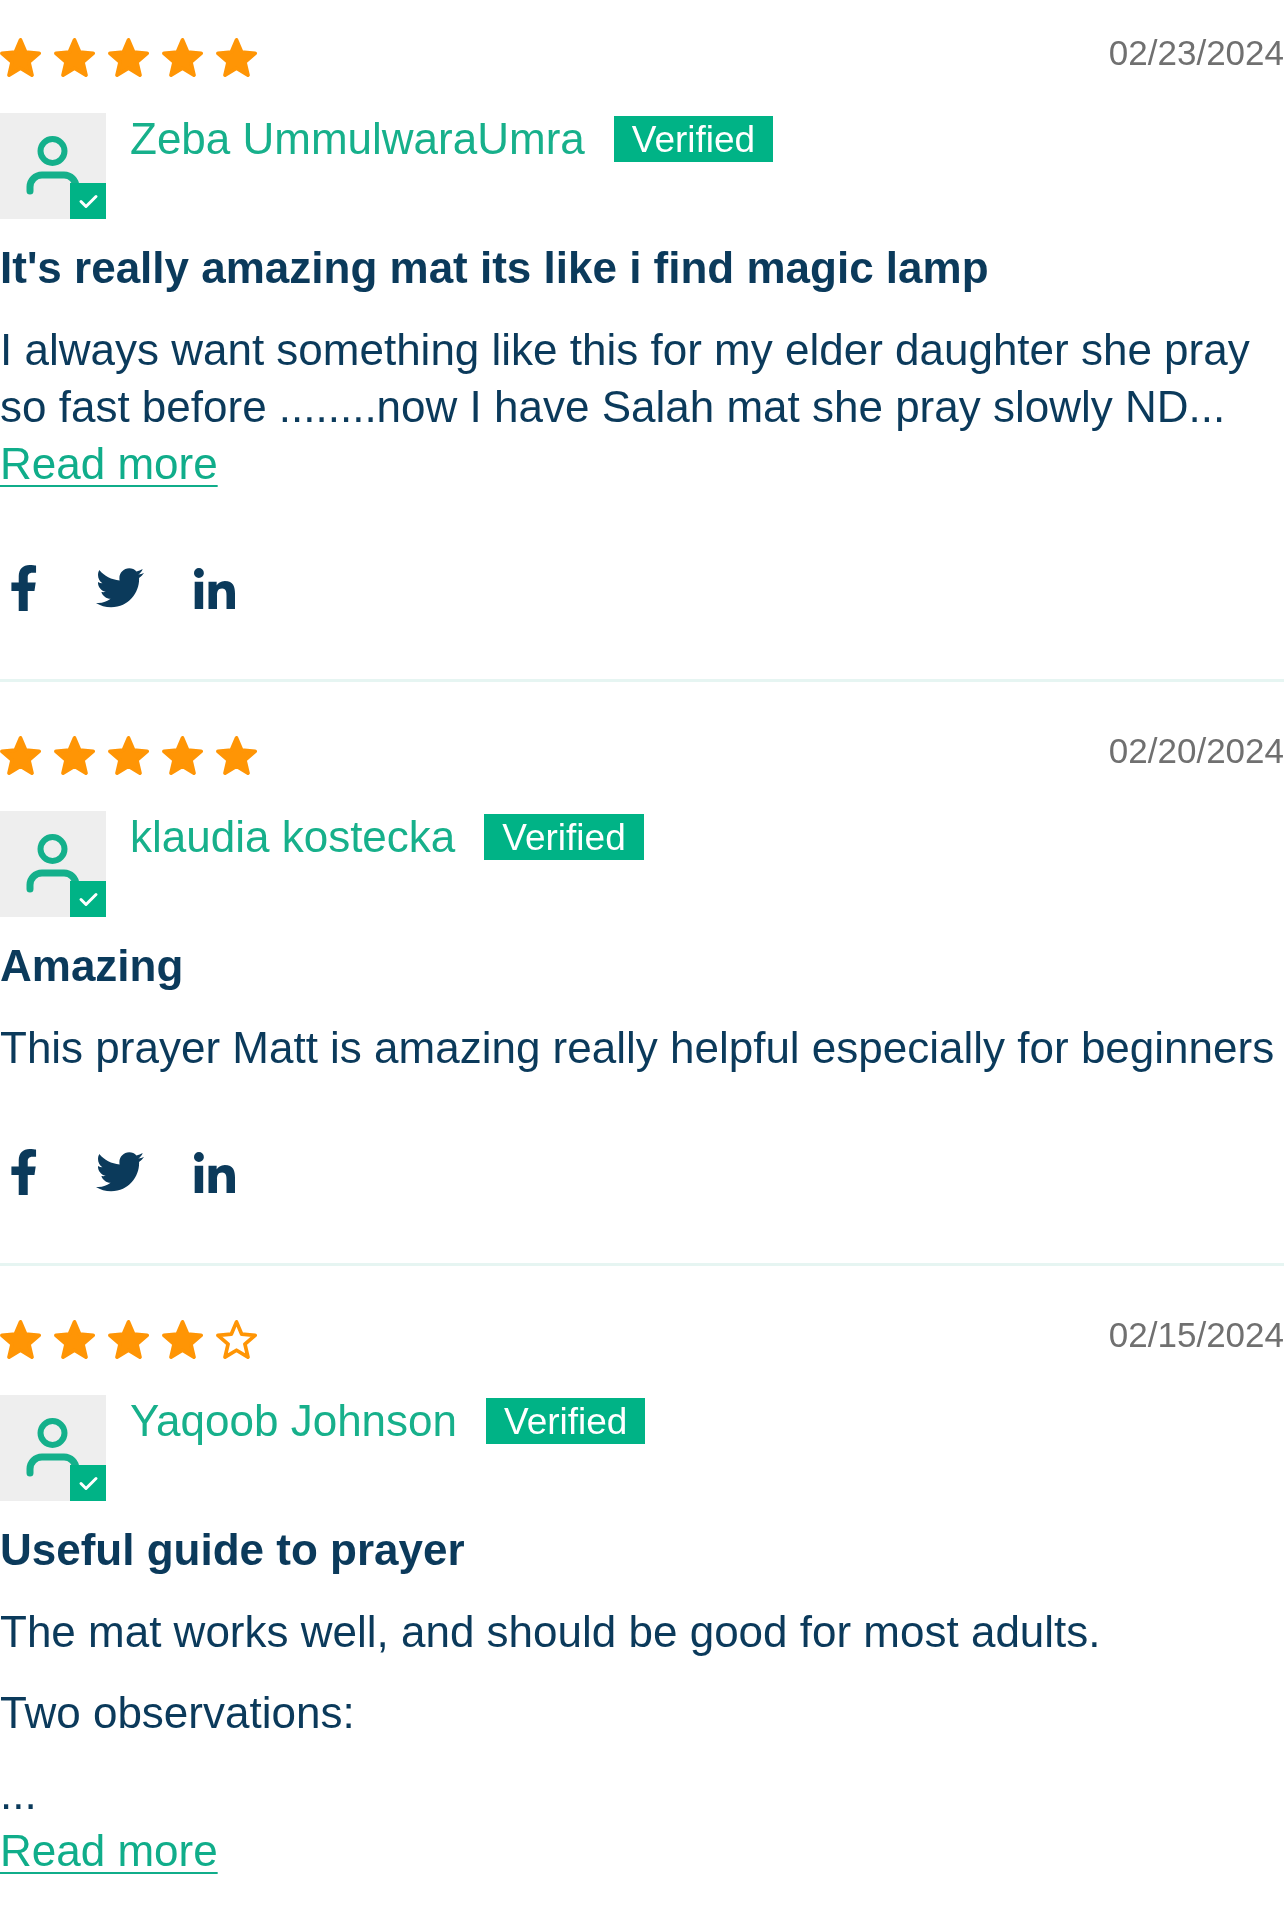 Image resolution: width=1284 pixels, height=1930 pixels. I want to click on star-outline-icon, so click(236, 1339).